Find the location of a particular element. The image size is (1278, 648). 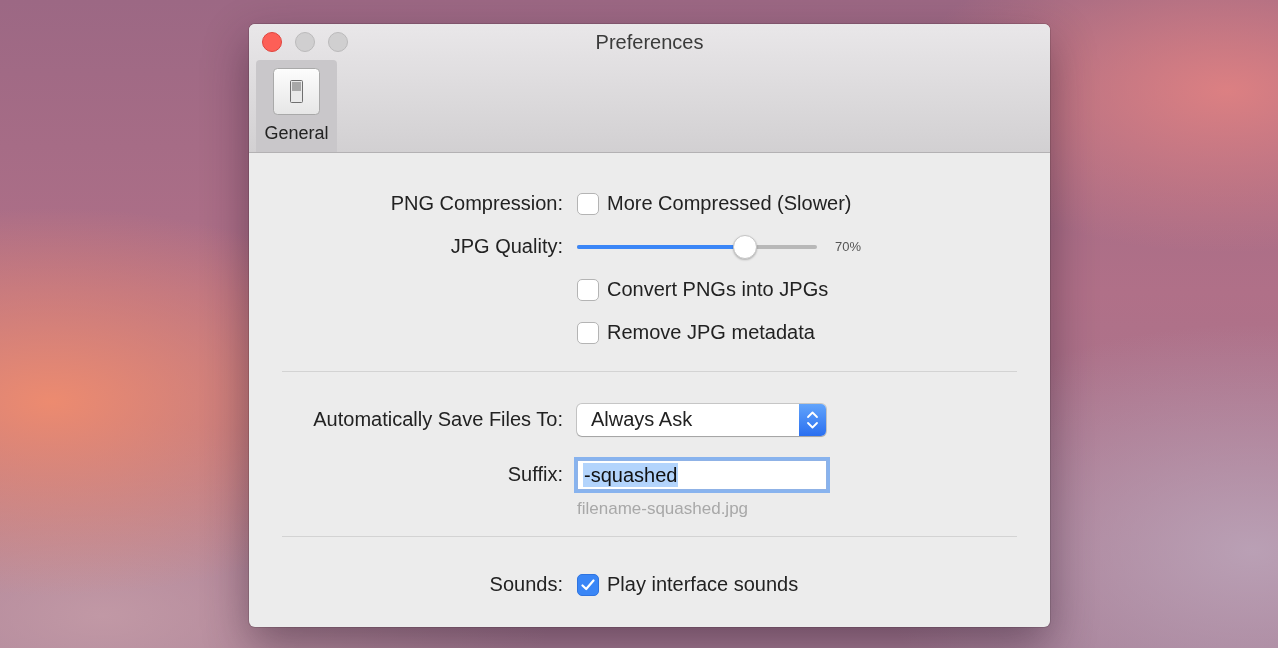

checkbox-label: Convert PNGs into JPGs is located at coordinates (718, 289).